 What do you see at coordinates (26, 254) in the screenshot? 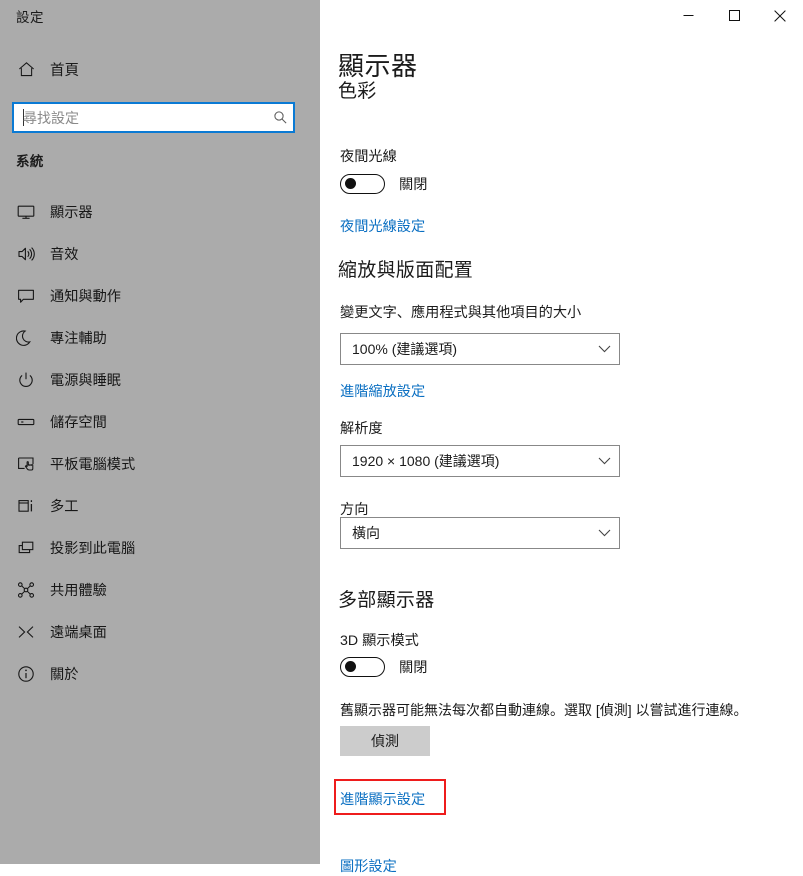
I see `speaker-icon` at bounding box center [26, 254].